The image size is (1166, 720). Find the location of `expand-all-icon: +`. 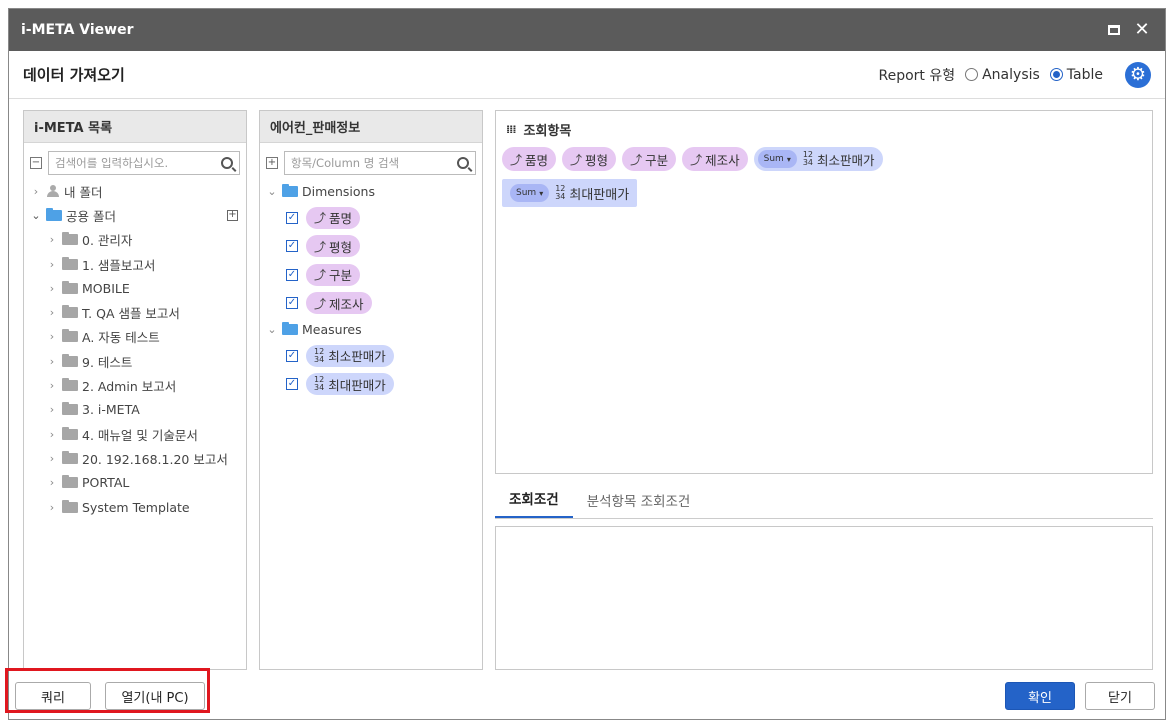

expand-all-icon: + is located at coordinates (272, 163).